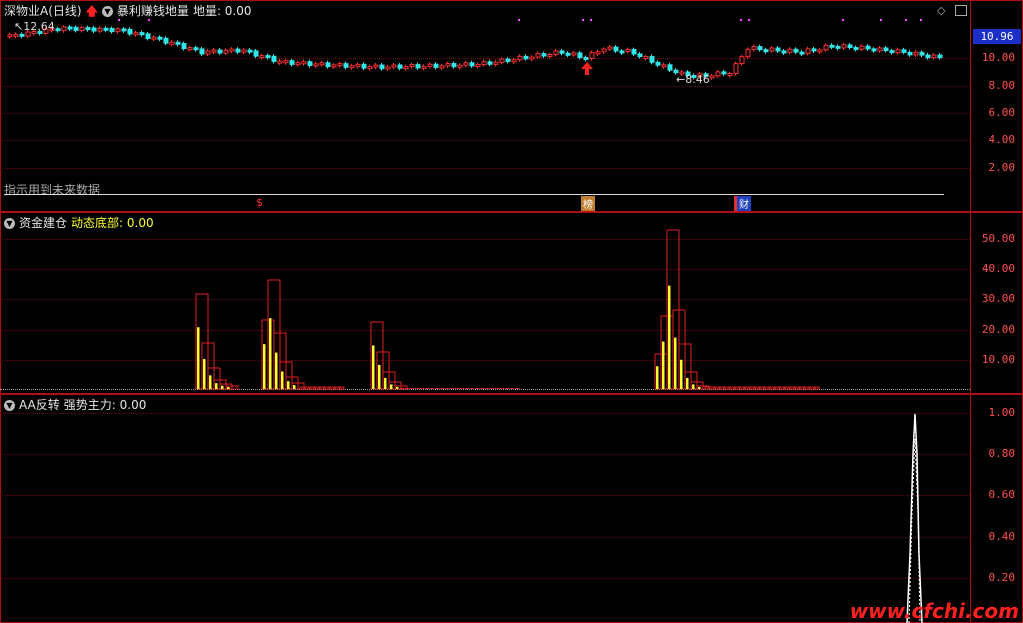 Image resolution: width=1023 pixels, height=623 pixels. I want to click on watermark: www.cfchi.com, so click(934, 611).